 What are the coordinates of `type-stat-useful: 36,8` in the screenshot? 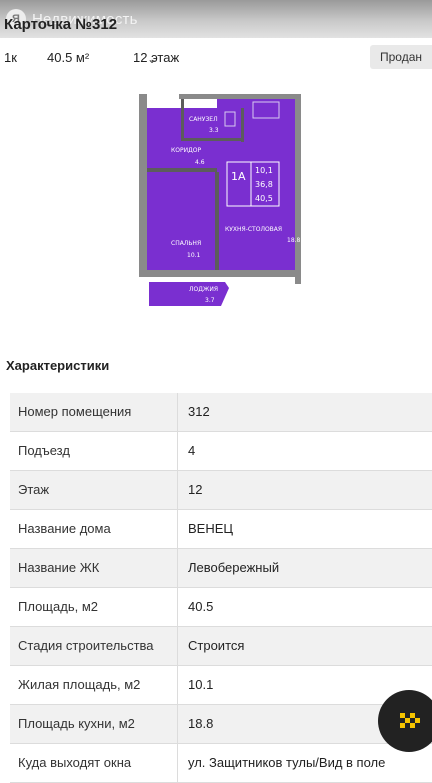 It's located at (264, 184).